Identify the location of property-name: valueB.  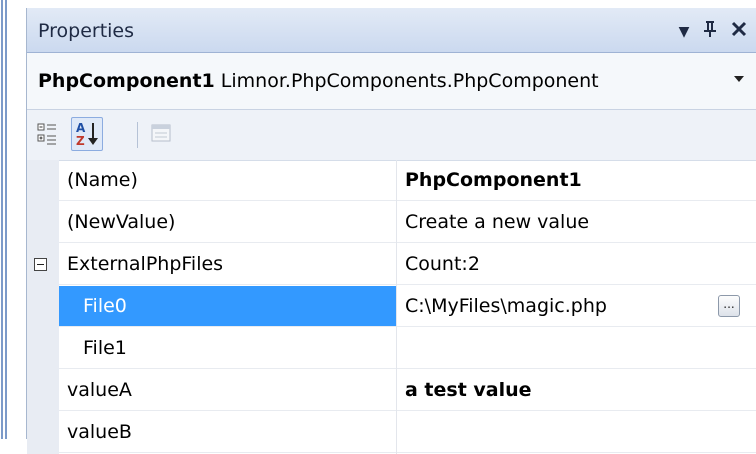
(228, 432).